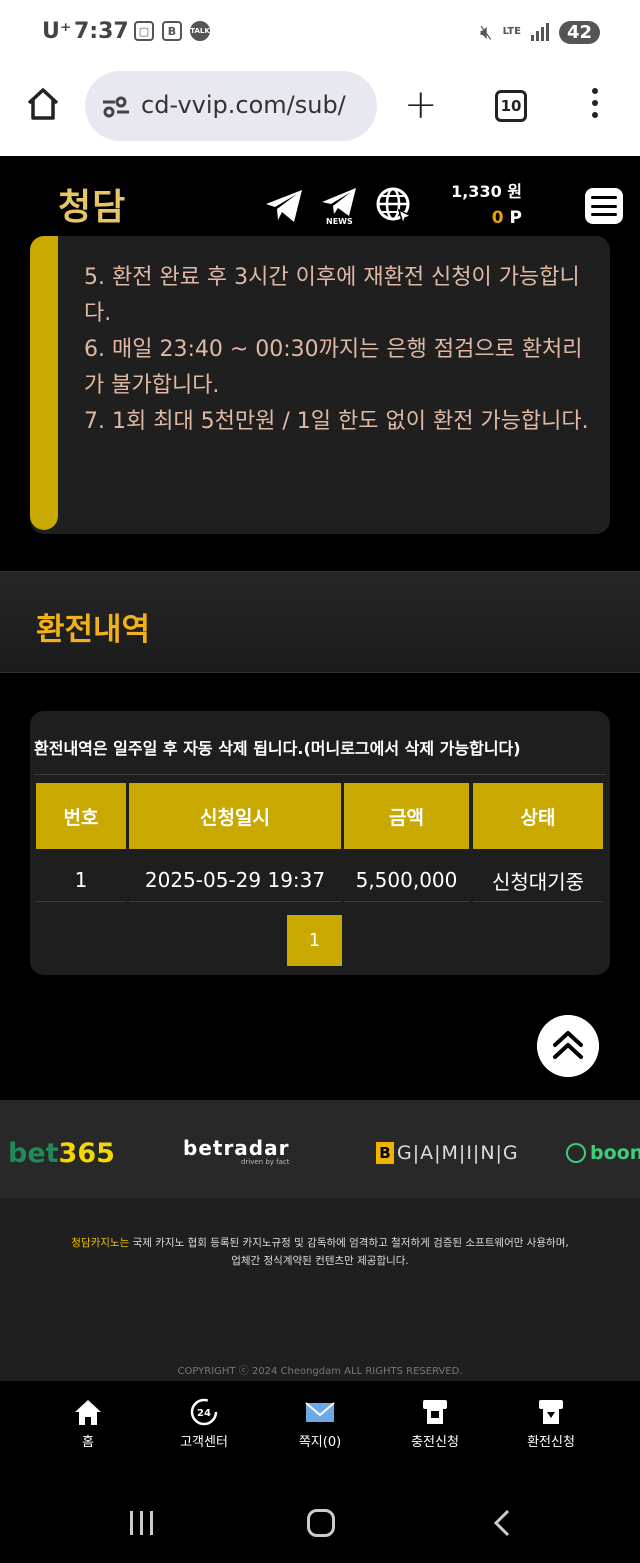 The width and height of the screenshot is (640, 1563). Describe the element at coordinates (320, 1412) in the screenshot. I see `envelope-icon` at that location.